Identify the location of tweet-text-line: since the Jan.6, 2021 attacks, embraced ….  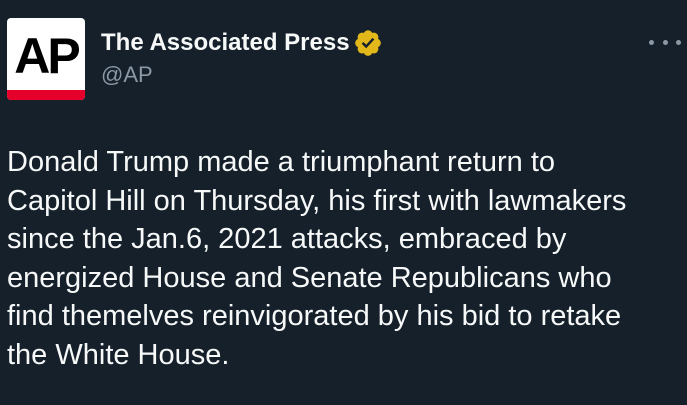
(287, 239).